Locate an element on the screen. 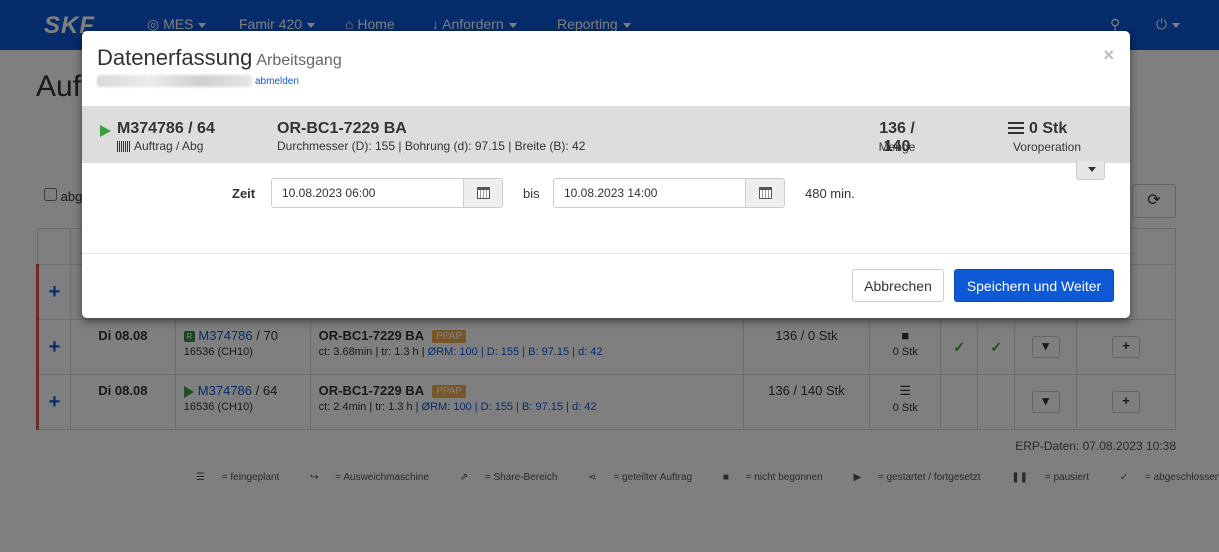  blurred-username is located at coordinates (174, 81).